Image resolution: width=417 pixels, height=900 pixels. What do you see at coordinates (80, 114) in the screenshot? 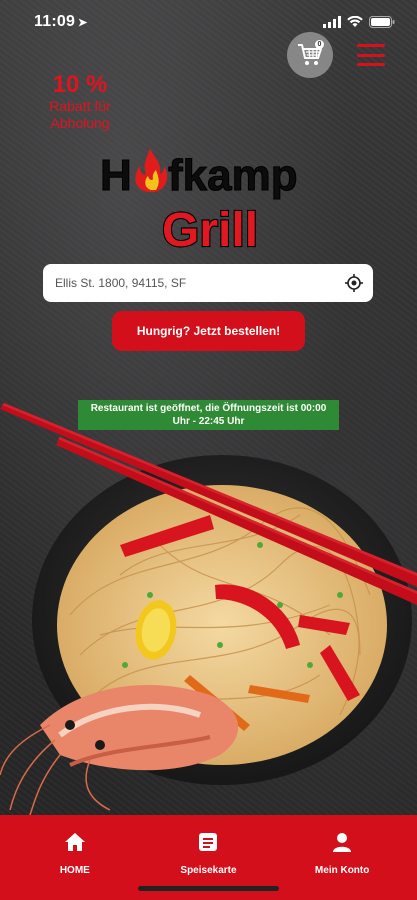
I see `discount-text: Rabatt für Abholung` at bounding box center [80, 114].